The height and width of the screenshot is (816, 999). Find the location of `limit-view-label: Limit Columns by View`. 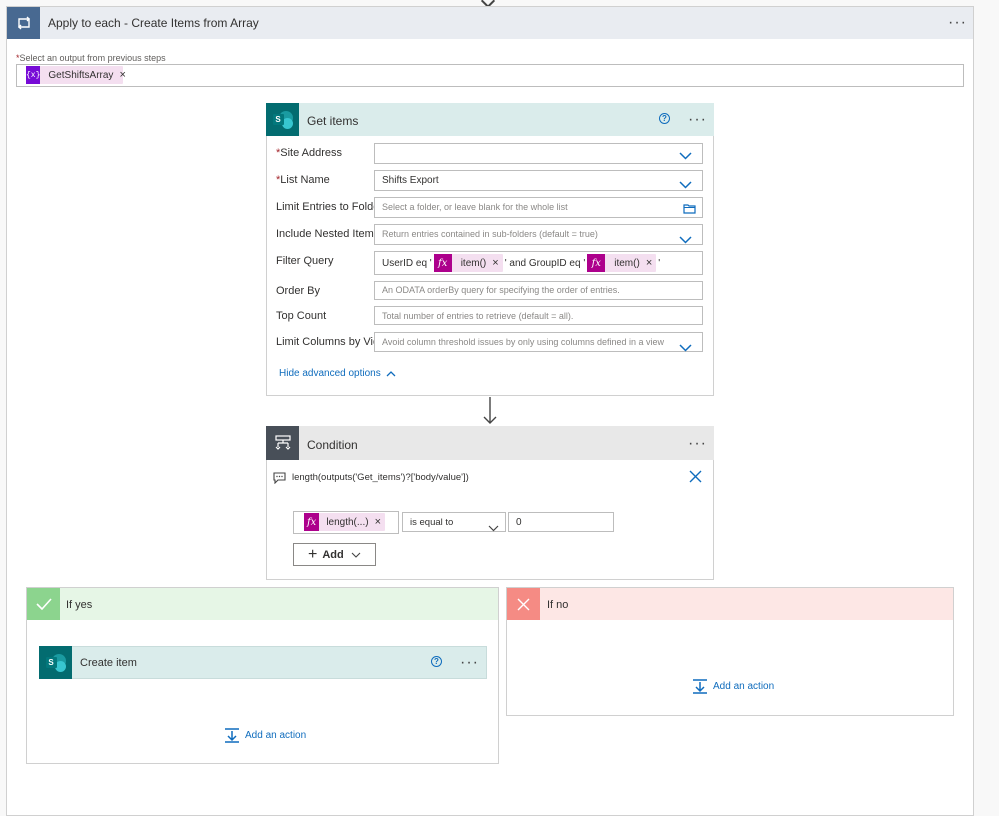

limit-view-label: Limit Columns by View is located at coordinates (332, 342).